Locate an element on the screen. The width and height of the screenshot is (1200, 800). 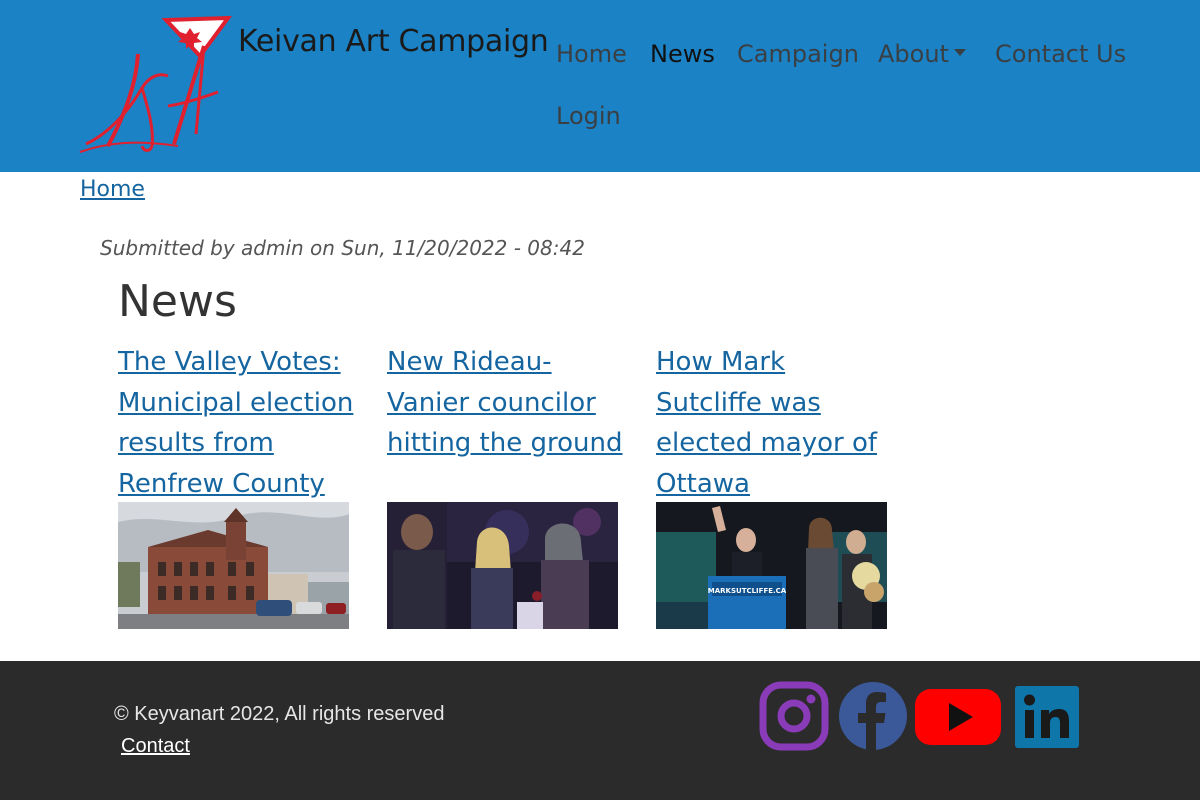
nav-about-label: About is located at coordinates (913, 54).